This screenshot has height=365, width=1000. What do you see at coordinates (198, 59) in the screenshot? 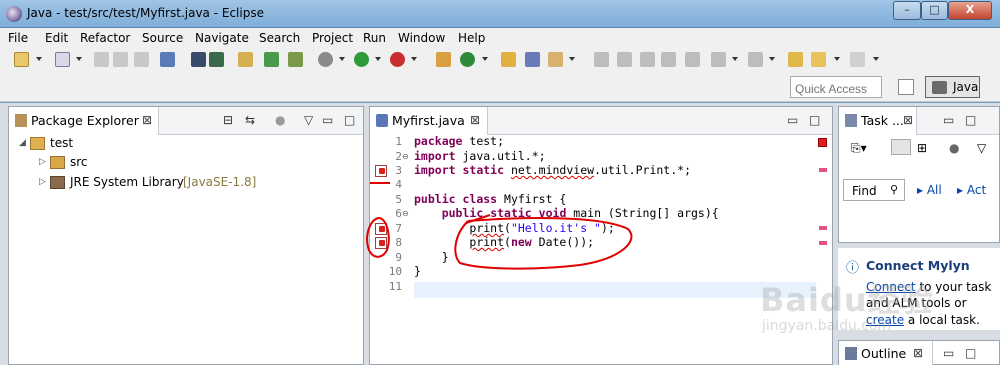
I see `debug-download-icon` at bounding box center [198, 59].